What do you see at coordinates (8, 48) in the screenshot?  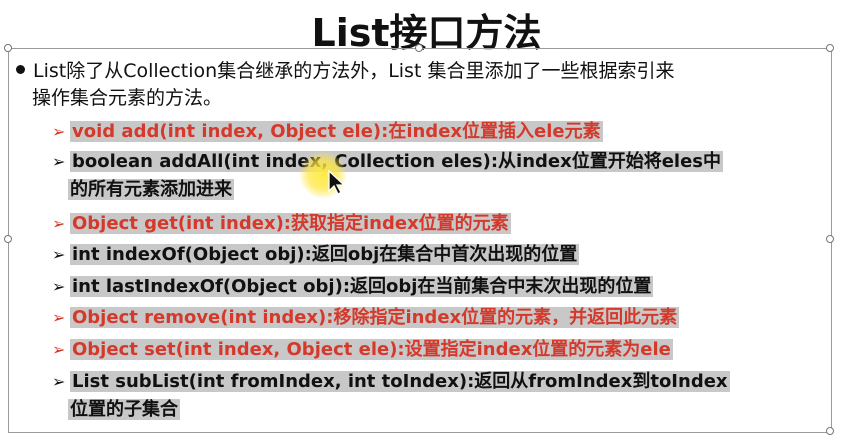 I see `resize-handle-top-left` at bounding box center [8, 48].